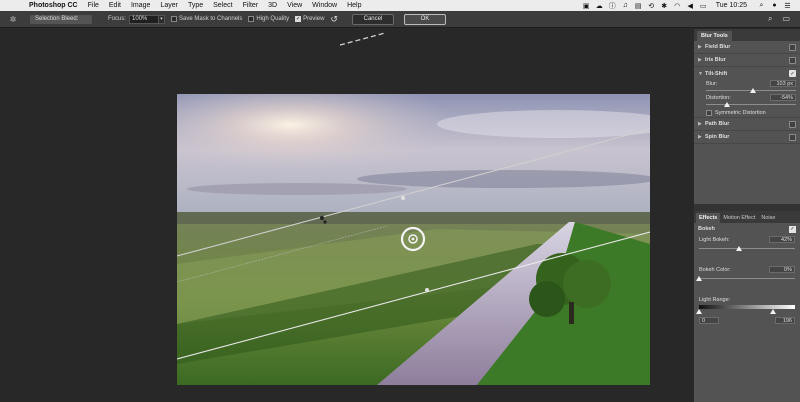 Image resolution: width=800 pixels, height=402 pixels. Describe the element at coordinates (712, 84) in the screenshot. I see `blur-label: Blur:` at that location.